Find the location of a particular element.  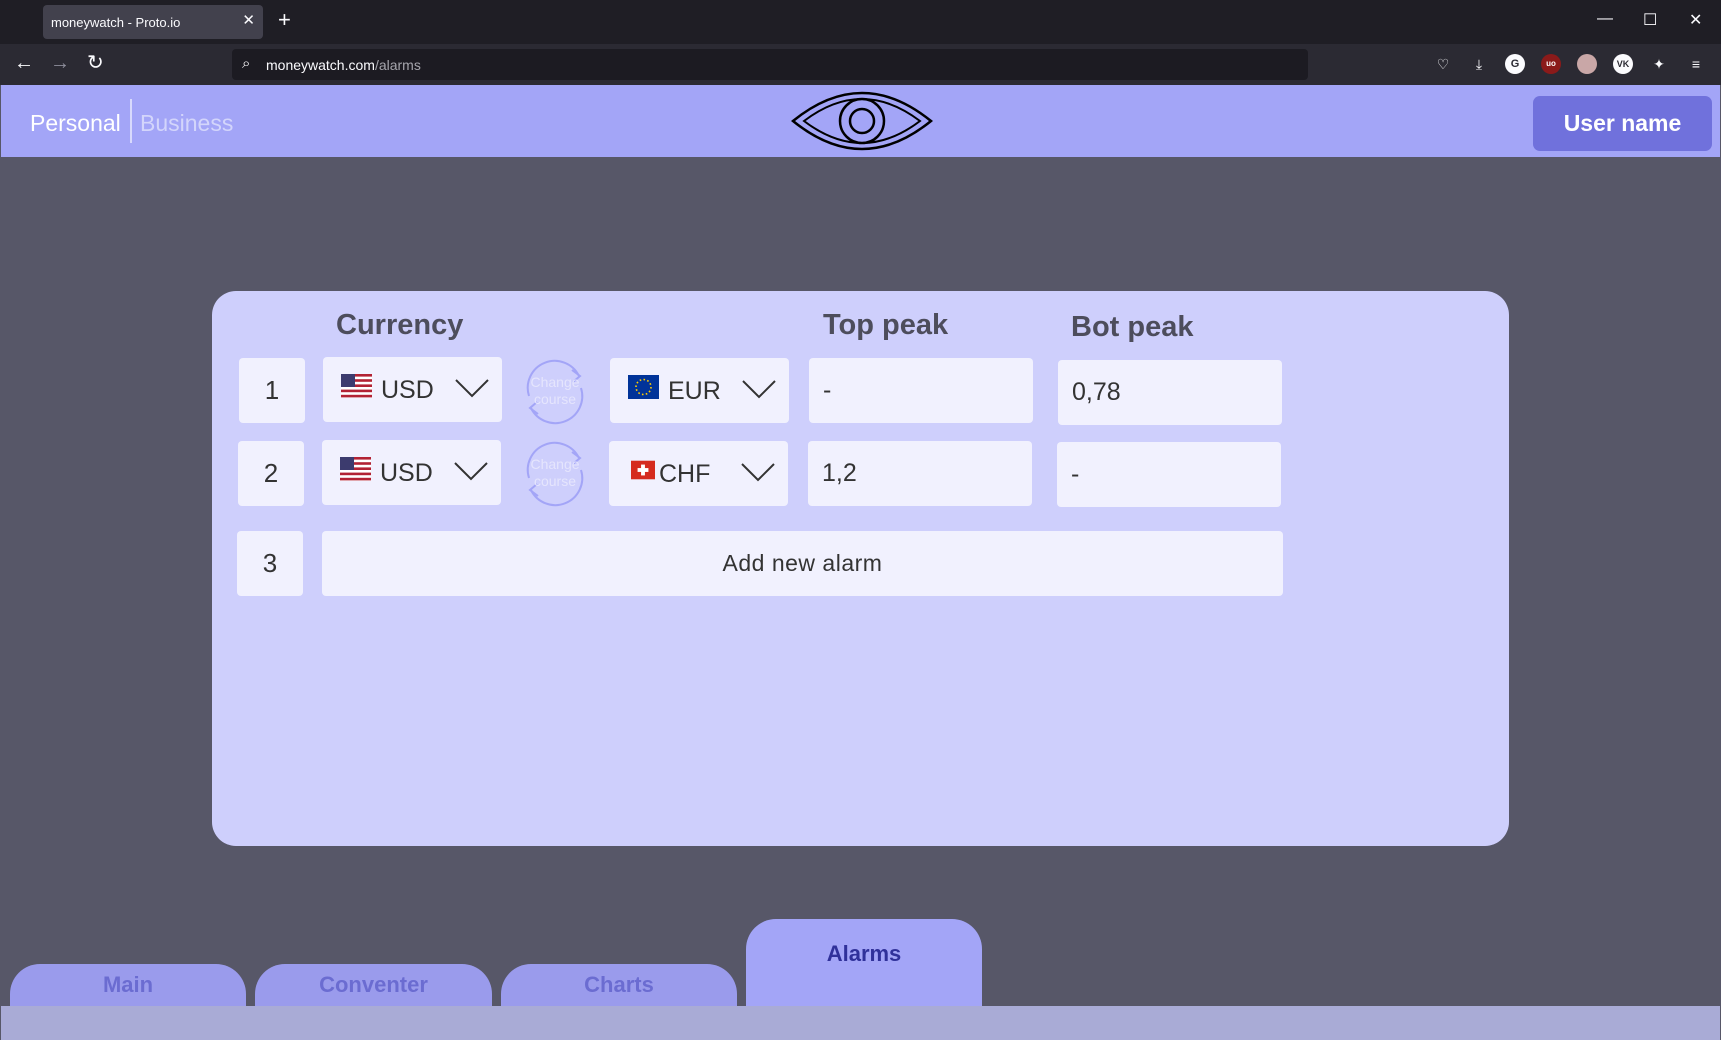

url-text: moneywatch.com/alarms is located at coordinates (343, 65).